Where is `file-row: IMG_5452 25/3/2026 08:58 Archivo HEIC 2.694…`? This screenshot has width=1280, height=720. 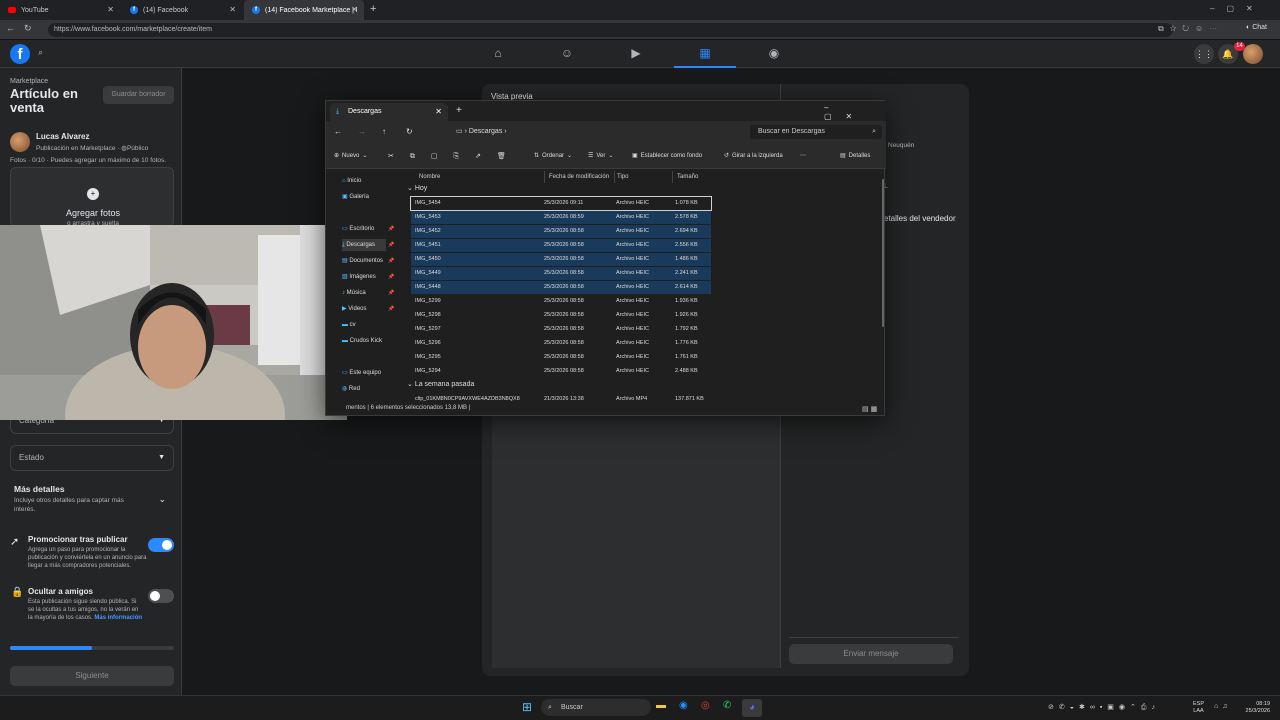 file-row: IMG_5452 25/3/2026 08:58 Archivo HEIC 2.694… is located at coordinates (561, 231).